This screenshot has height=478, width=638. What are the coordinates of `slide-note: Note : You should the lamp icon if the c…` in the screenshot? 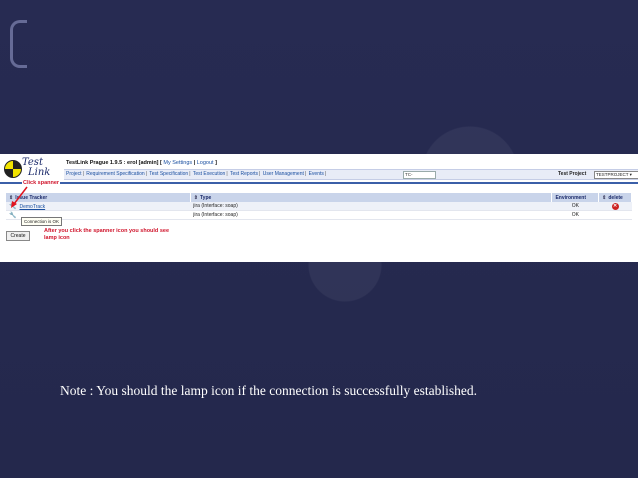 It's located at (268, 390).